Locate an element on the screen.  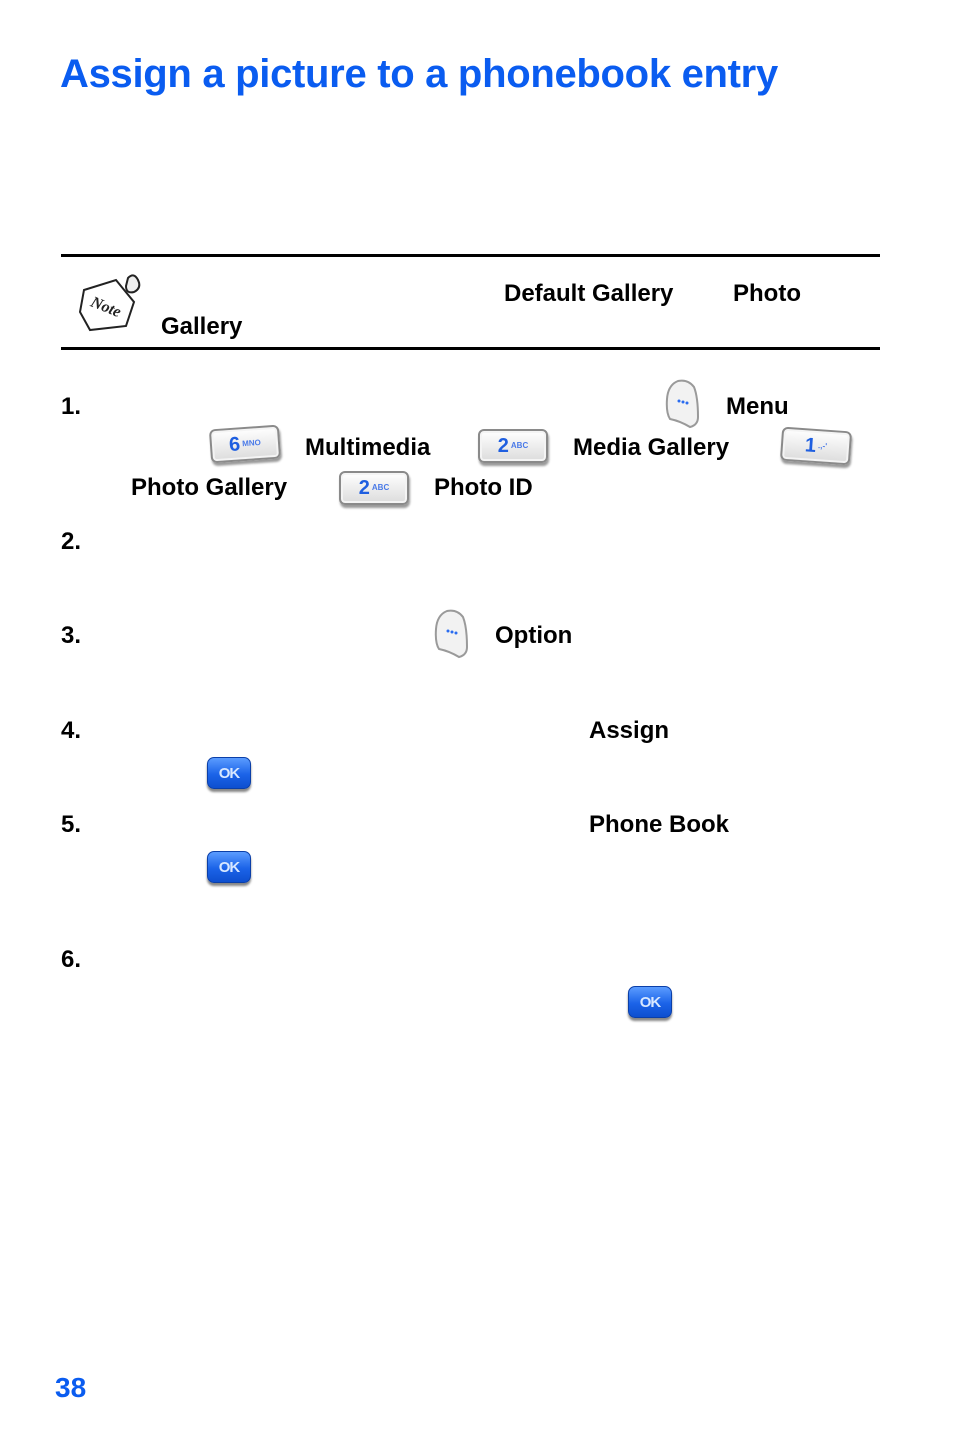
note-bottom-rule is located at coordinates (470, 348).